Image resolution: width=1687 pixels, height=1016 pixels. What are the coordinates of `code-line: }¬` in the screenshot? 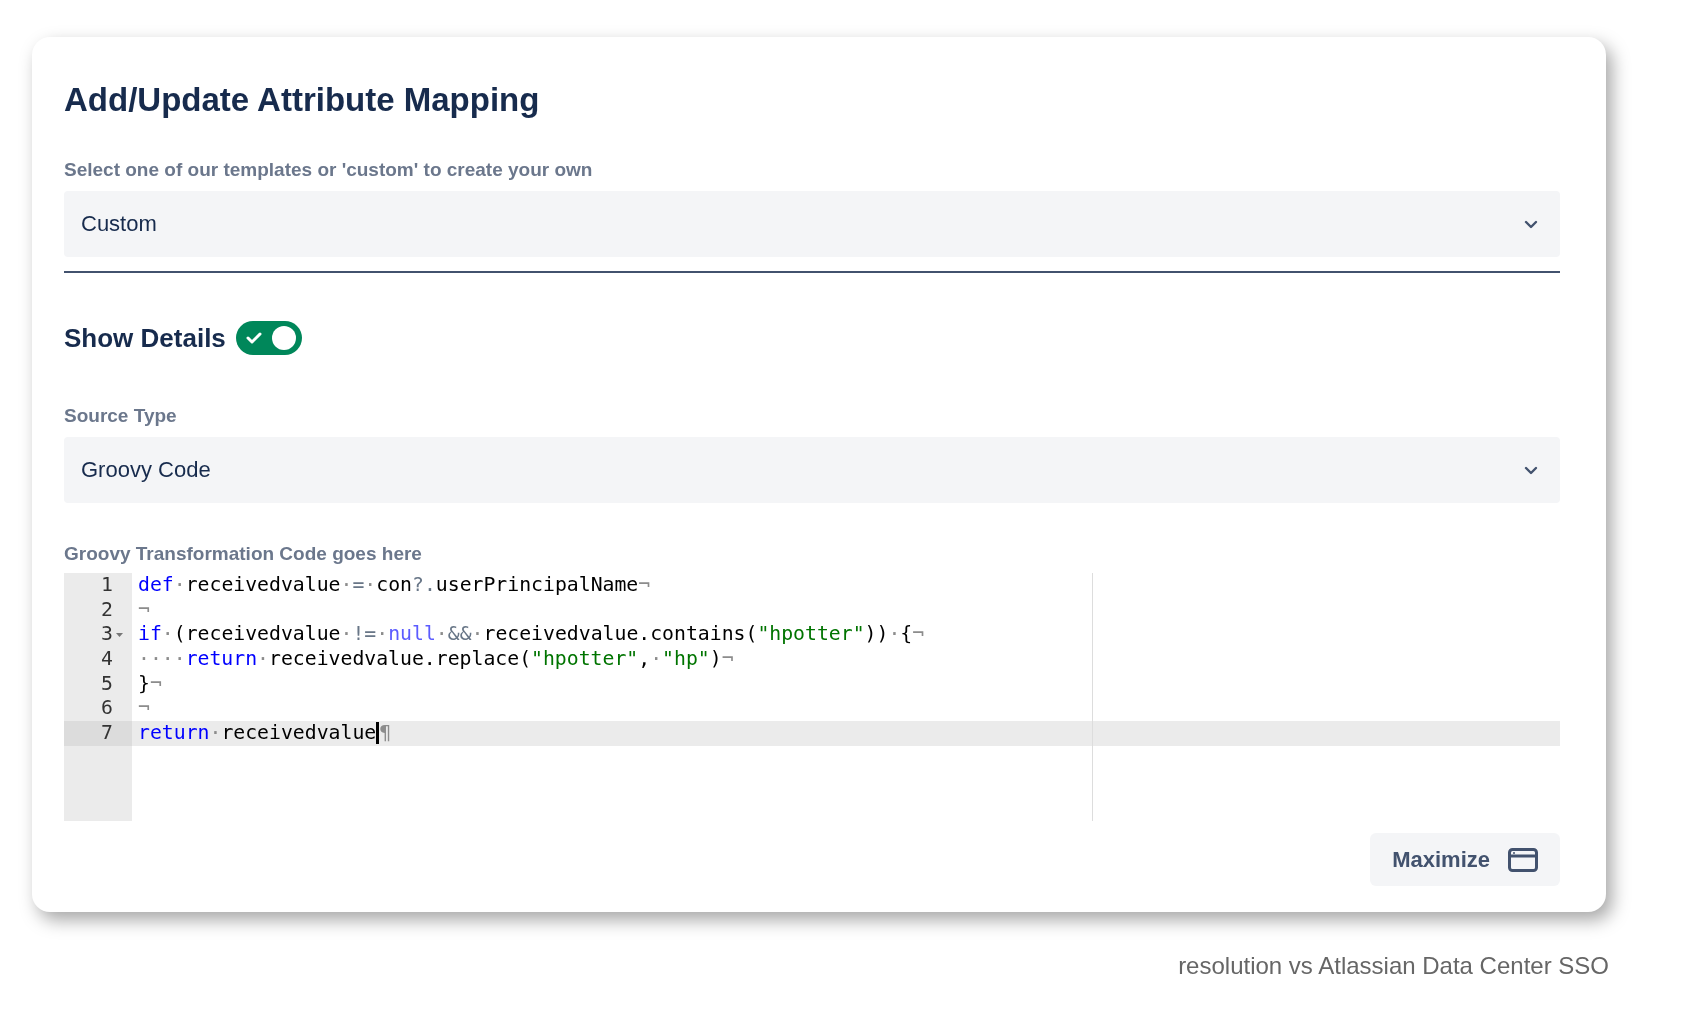 It's located at (150, 684).